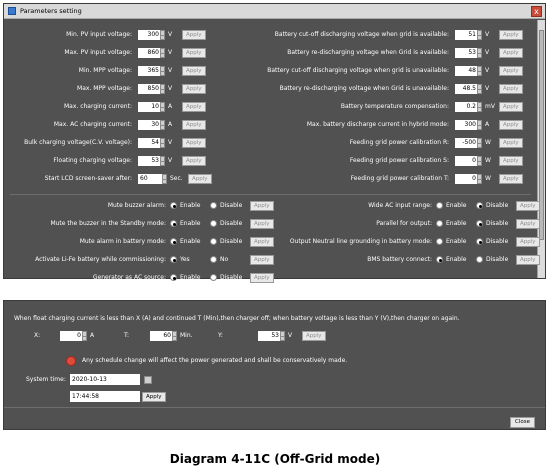 The width and height of the screenshot is (550, 473). What do you see at coordinates (149, 88) in the screenshot?
I see `param-input: 850` at bounding box center [149, 88].